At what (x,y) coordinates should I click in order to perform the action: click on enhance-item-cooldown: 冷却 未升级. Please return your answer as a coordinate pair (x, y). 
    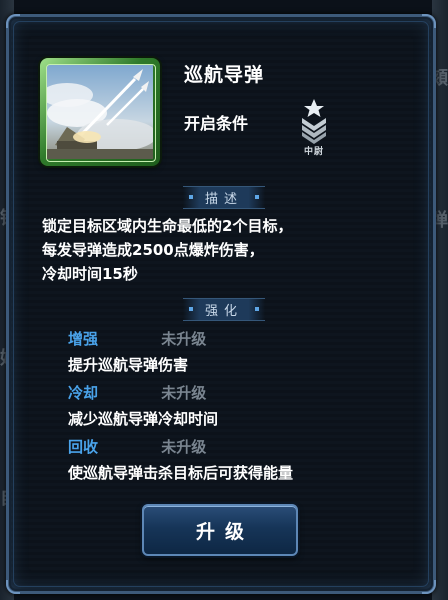
    Looking at the image, I should click on (137, 392).